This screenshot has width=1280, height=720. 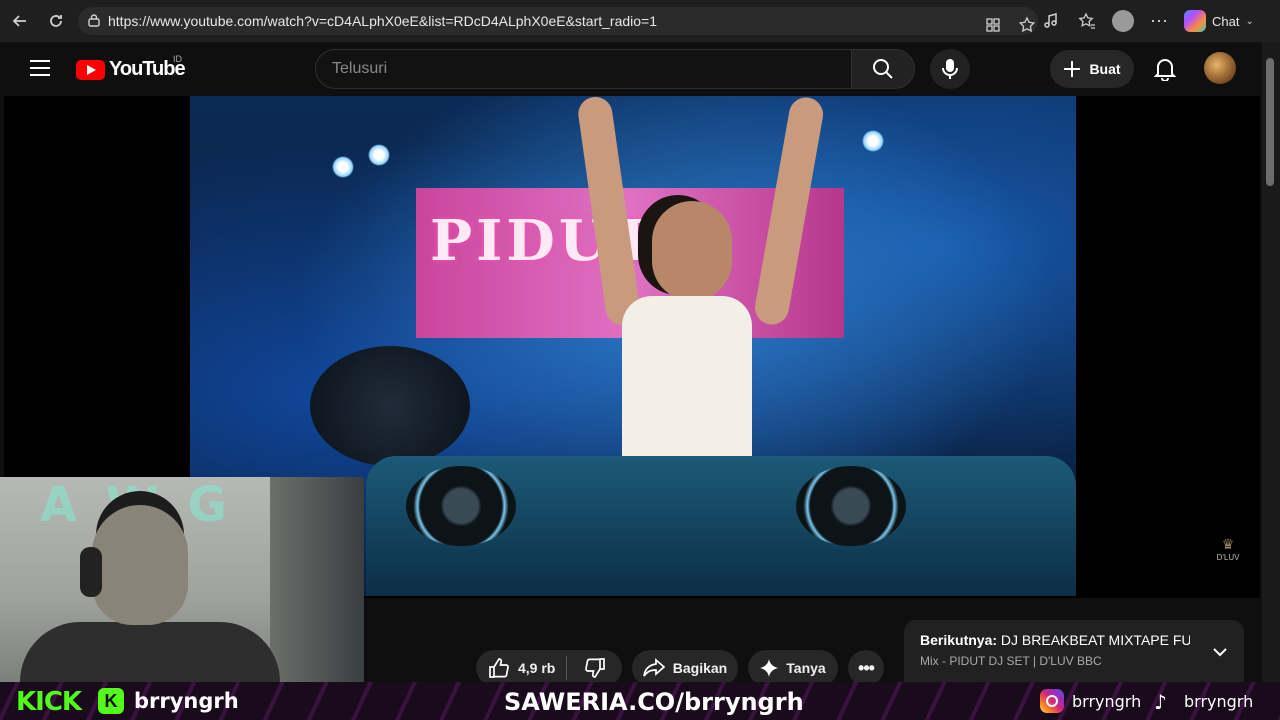 I want to click on search-input, so click(x=592, y=69).